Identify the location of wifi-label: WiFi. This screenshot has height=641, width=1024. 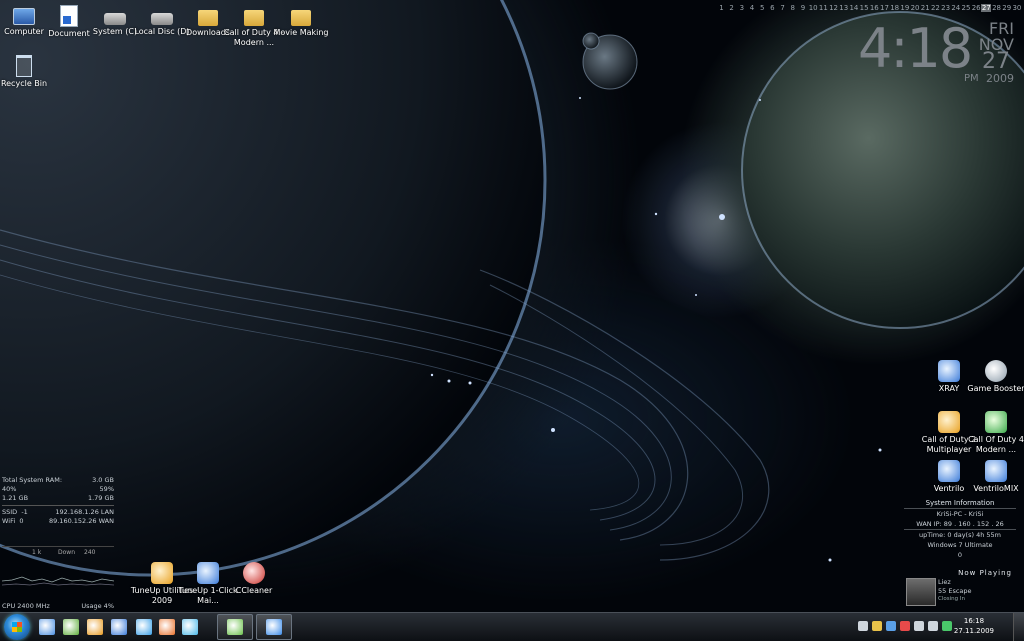
(9, 521).